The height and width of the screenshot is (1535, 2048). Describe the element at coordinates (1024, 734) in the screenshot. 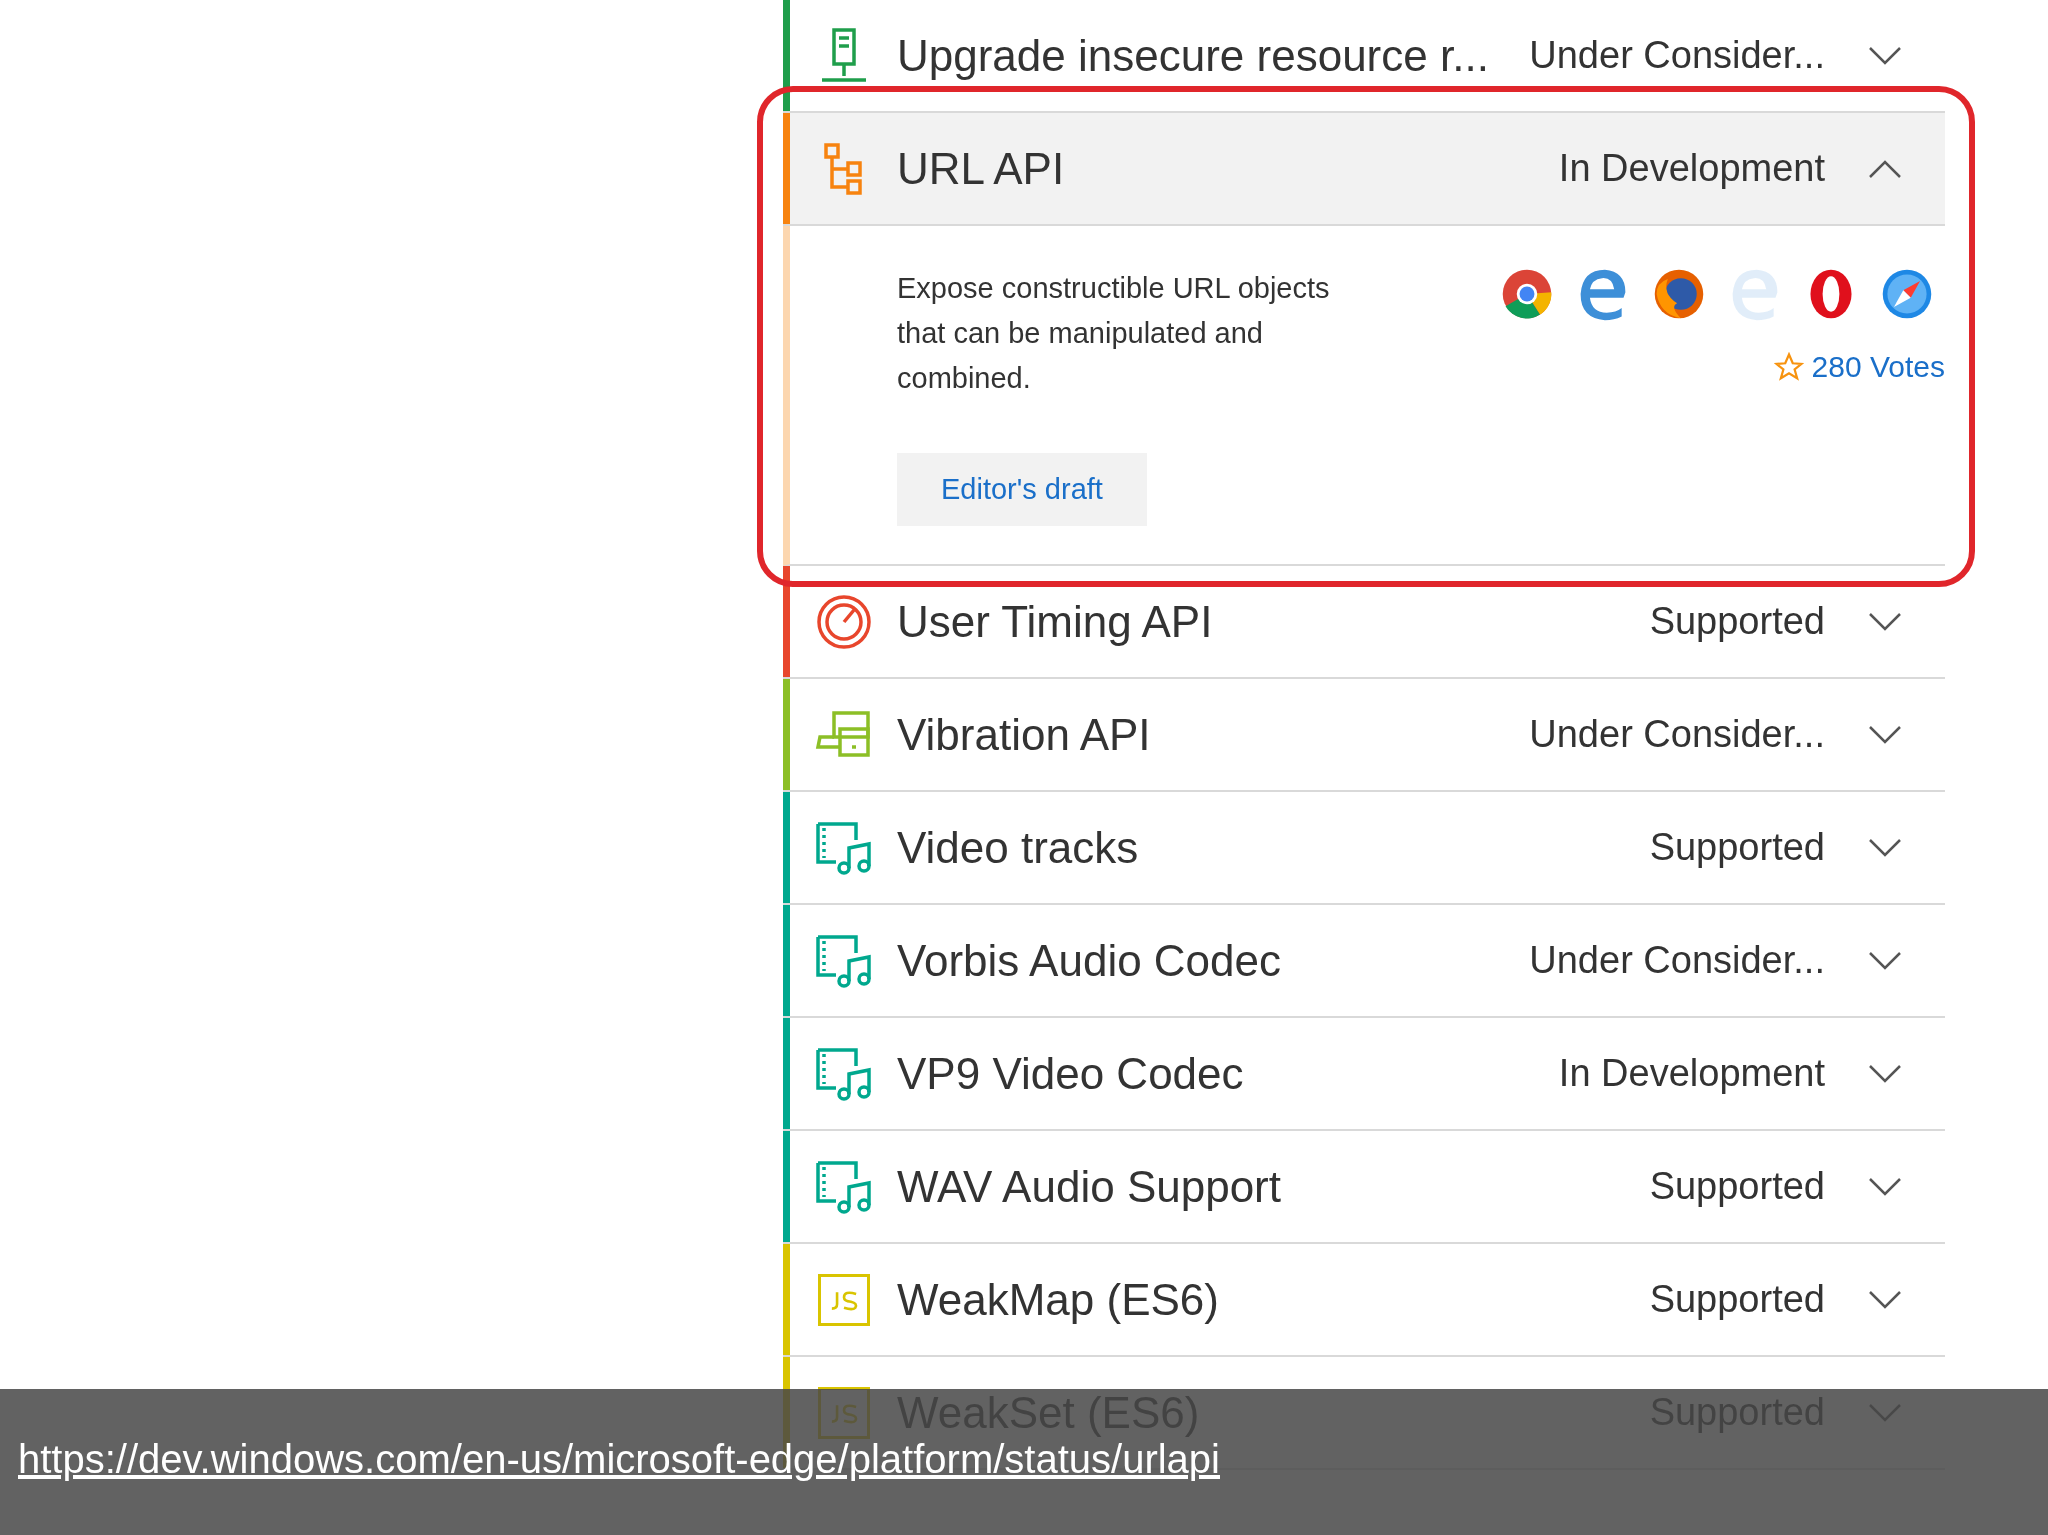

I see `feature-title: Vibration API` at that location.